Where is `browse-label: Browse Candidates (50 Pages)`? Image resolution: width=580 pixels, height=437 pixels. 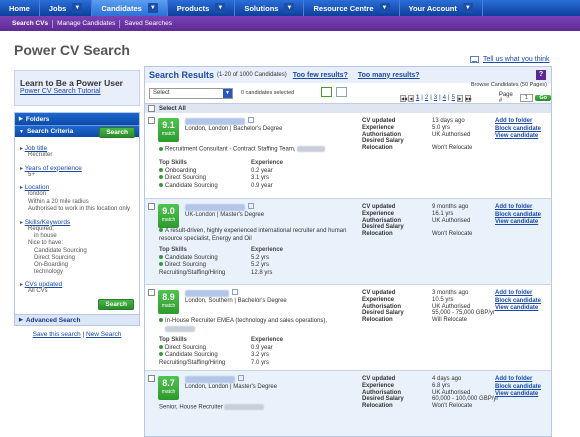
browse-label: Browse Candidates (50 Pages) is located at coordinates (508, 85).